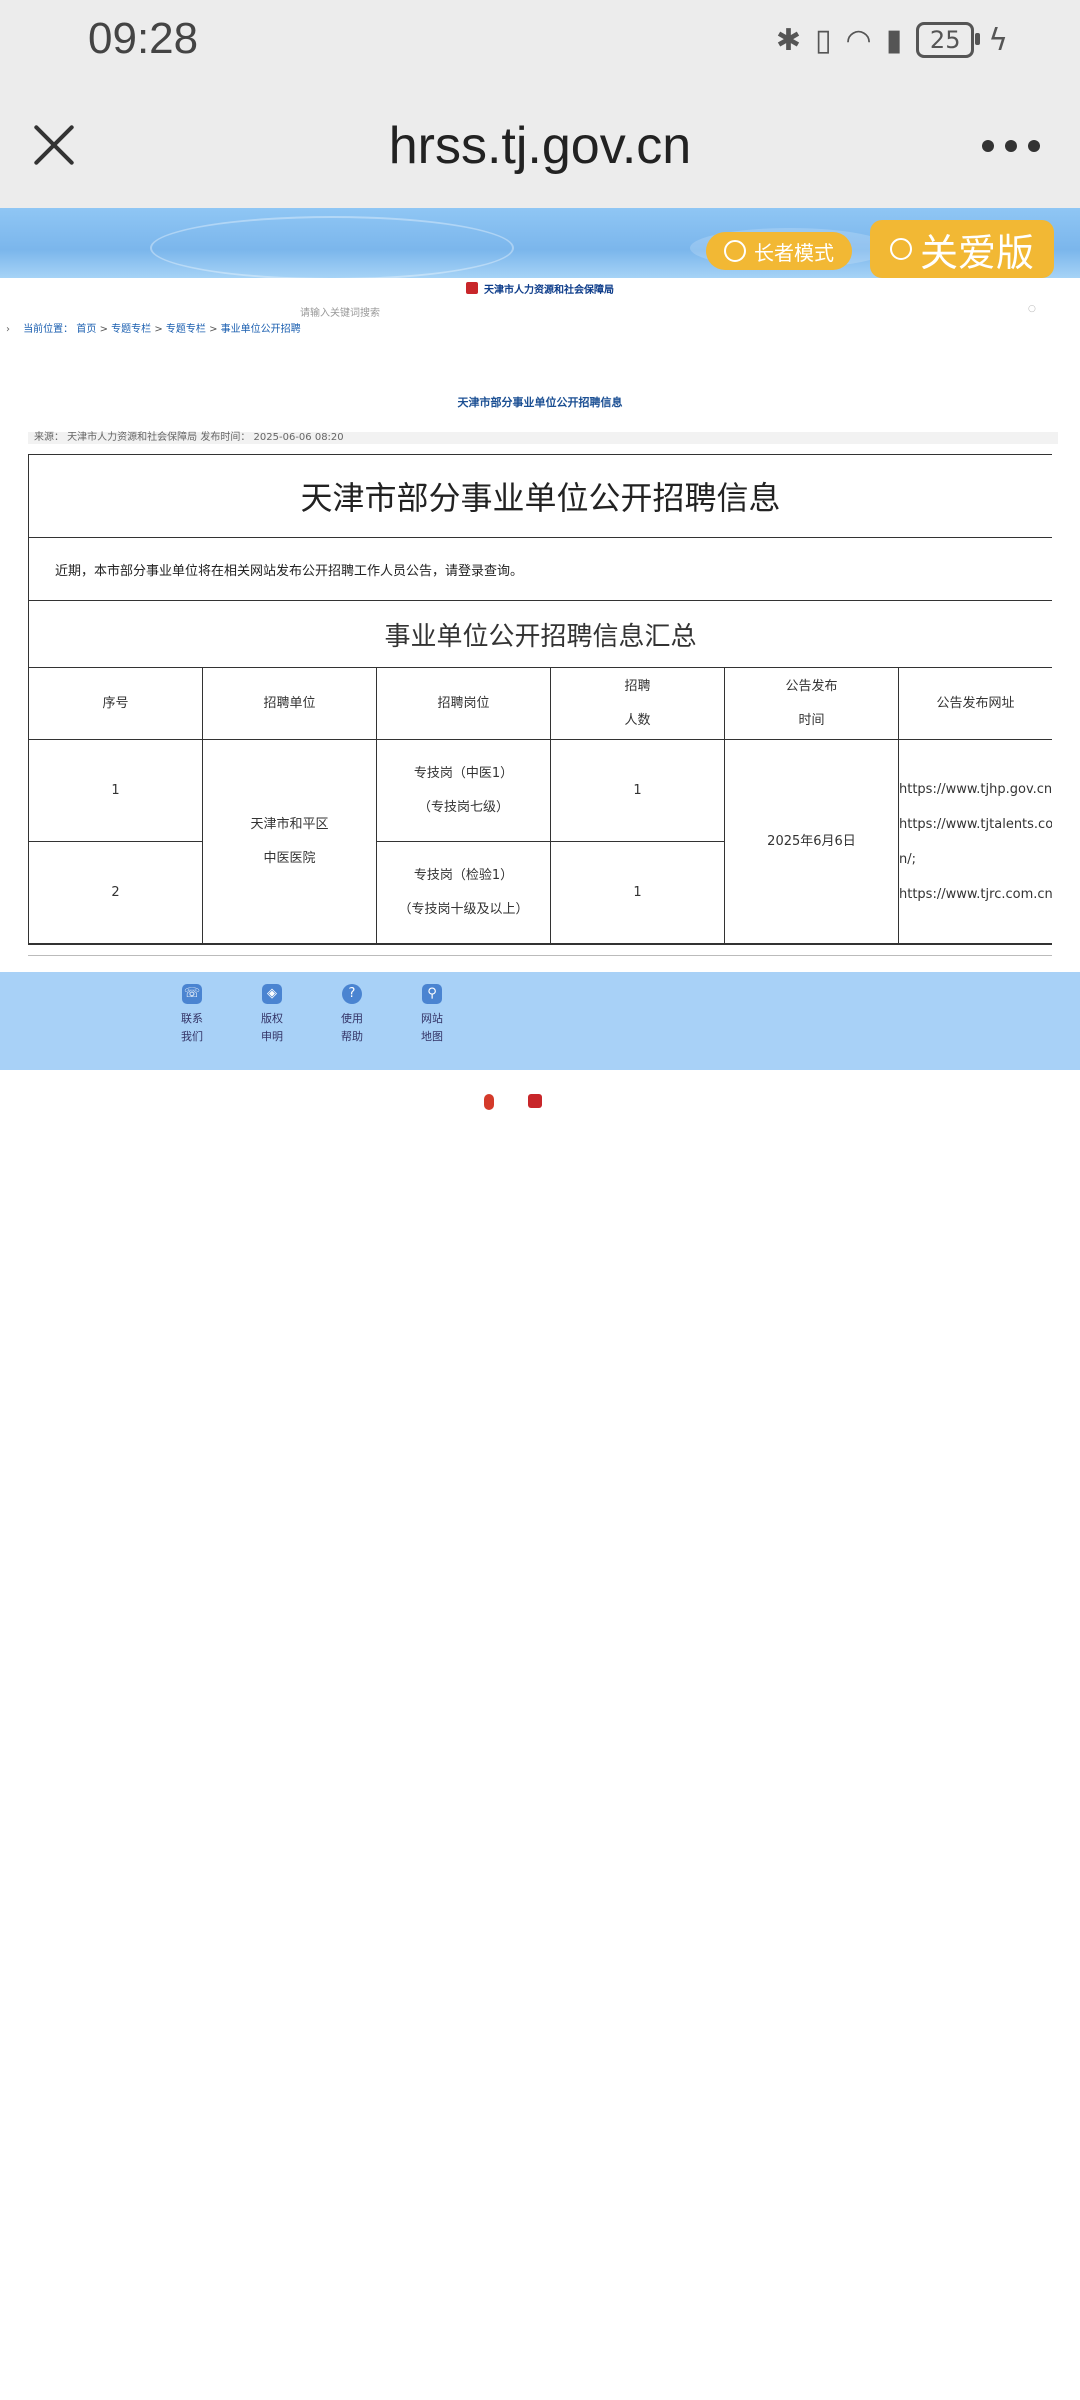 This screenshot has height=2400, width=1080. What do you see at coordinates (945, 40) in the screenshot?
I see `battery-level: 25` at bounding box center [945, 40].